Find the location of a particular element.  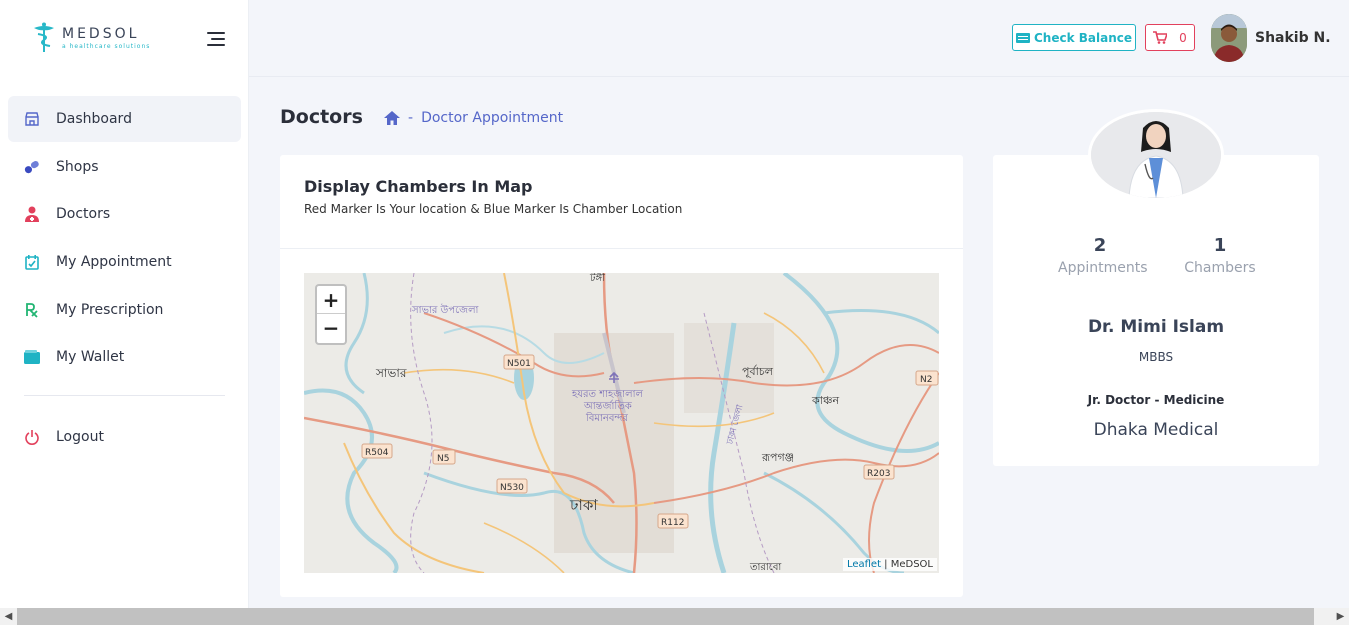

map-label-n5: N5 is located at coordinates (443, 459).